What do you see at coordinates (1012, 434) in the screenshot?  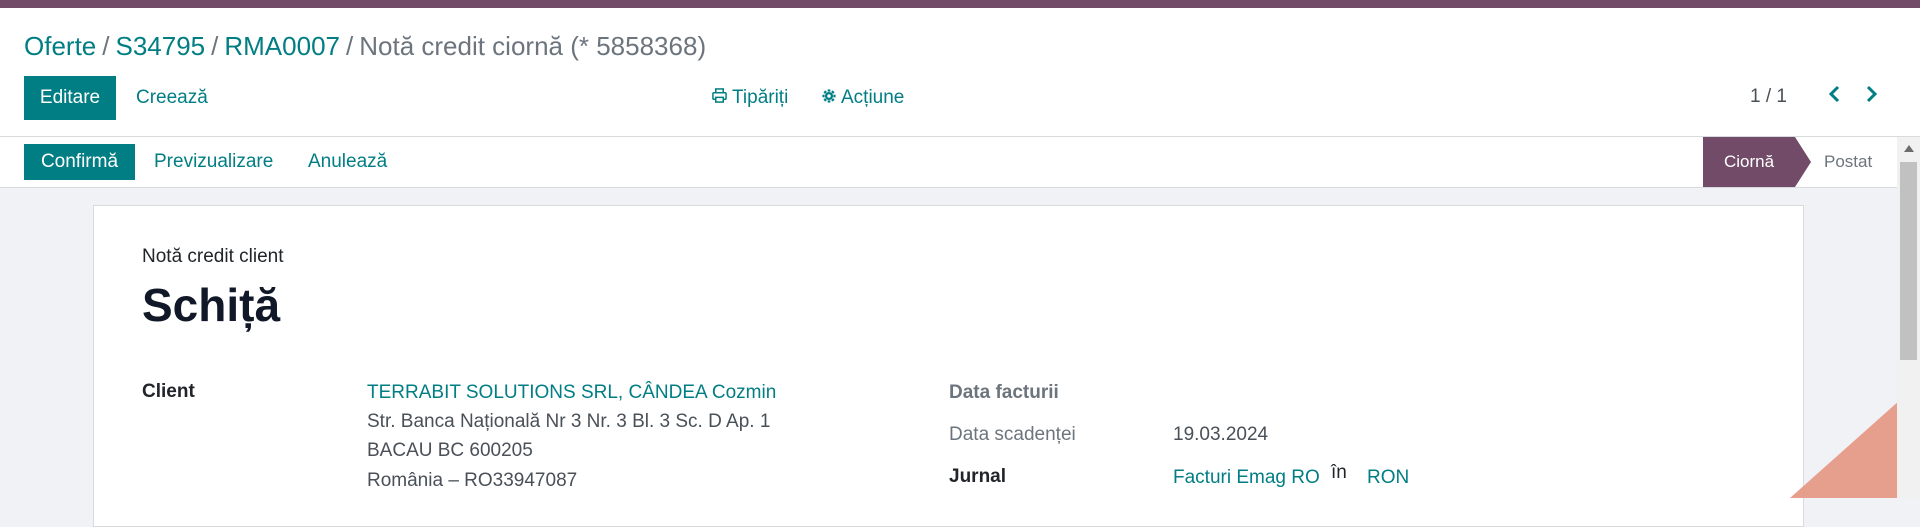 I see `due-date-label: Data scadenței` at bounding box center [1012, 434].